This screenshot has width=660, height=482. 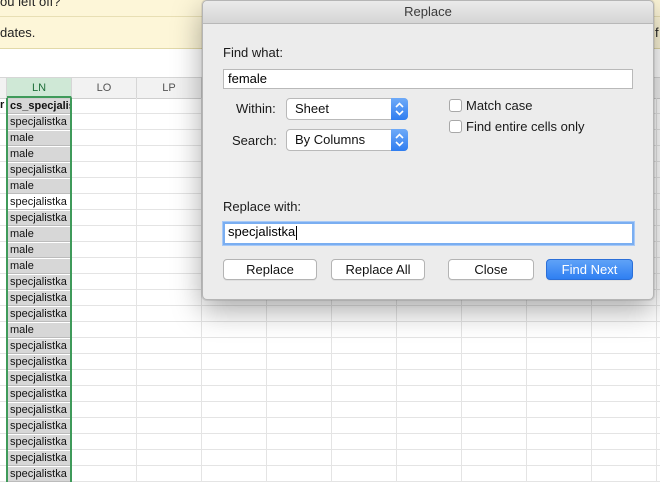 What do you see at coordinates (378, 269) in the screenshot?
I see `replace-all-button: Replace All` at bounding box center [378, 269].